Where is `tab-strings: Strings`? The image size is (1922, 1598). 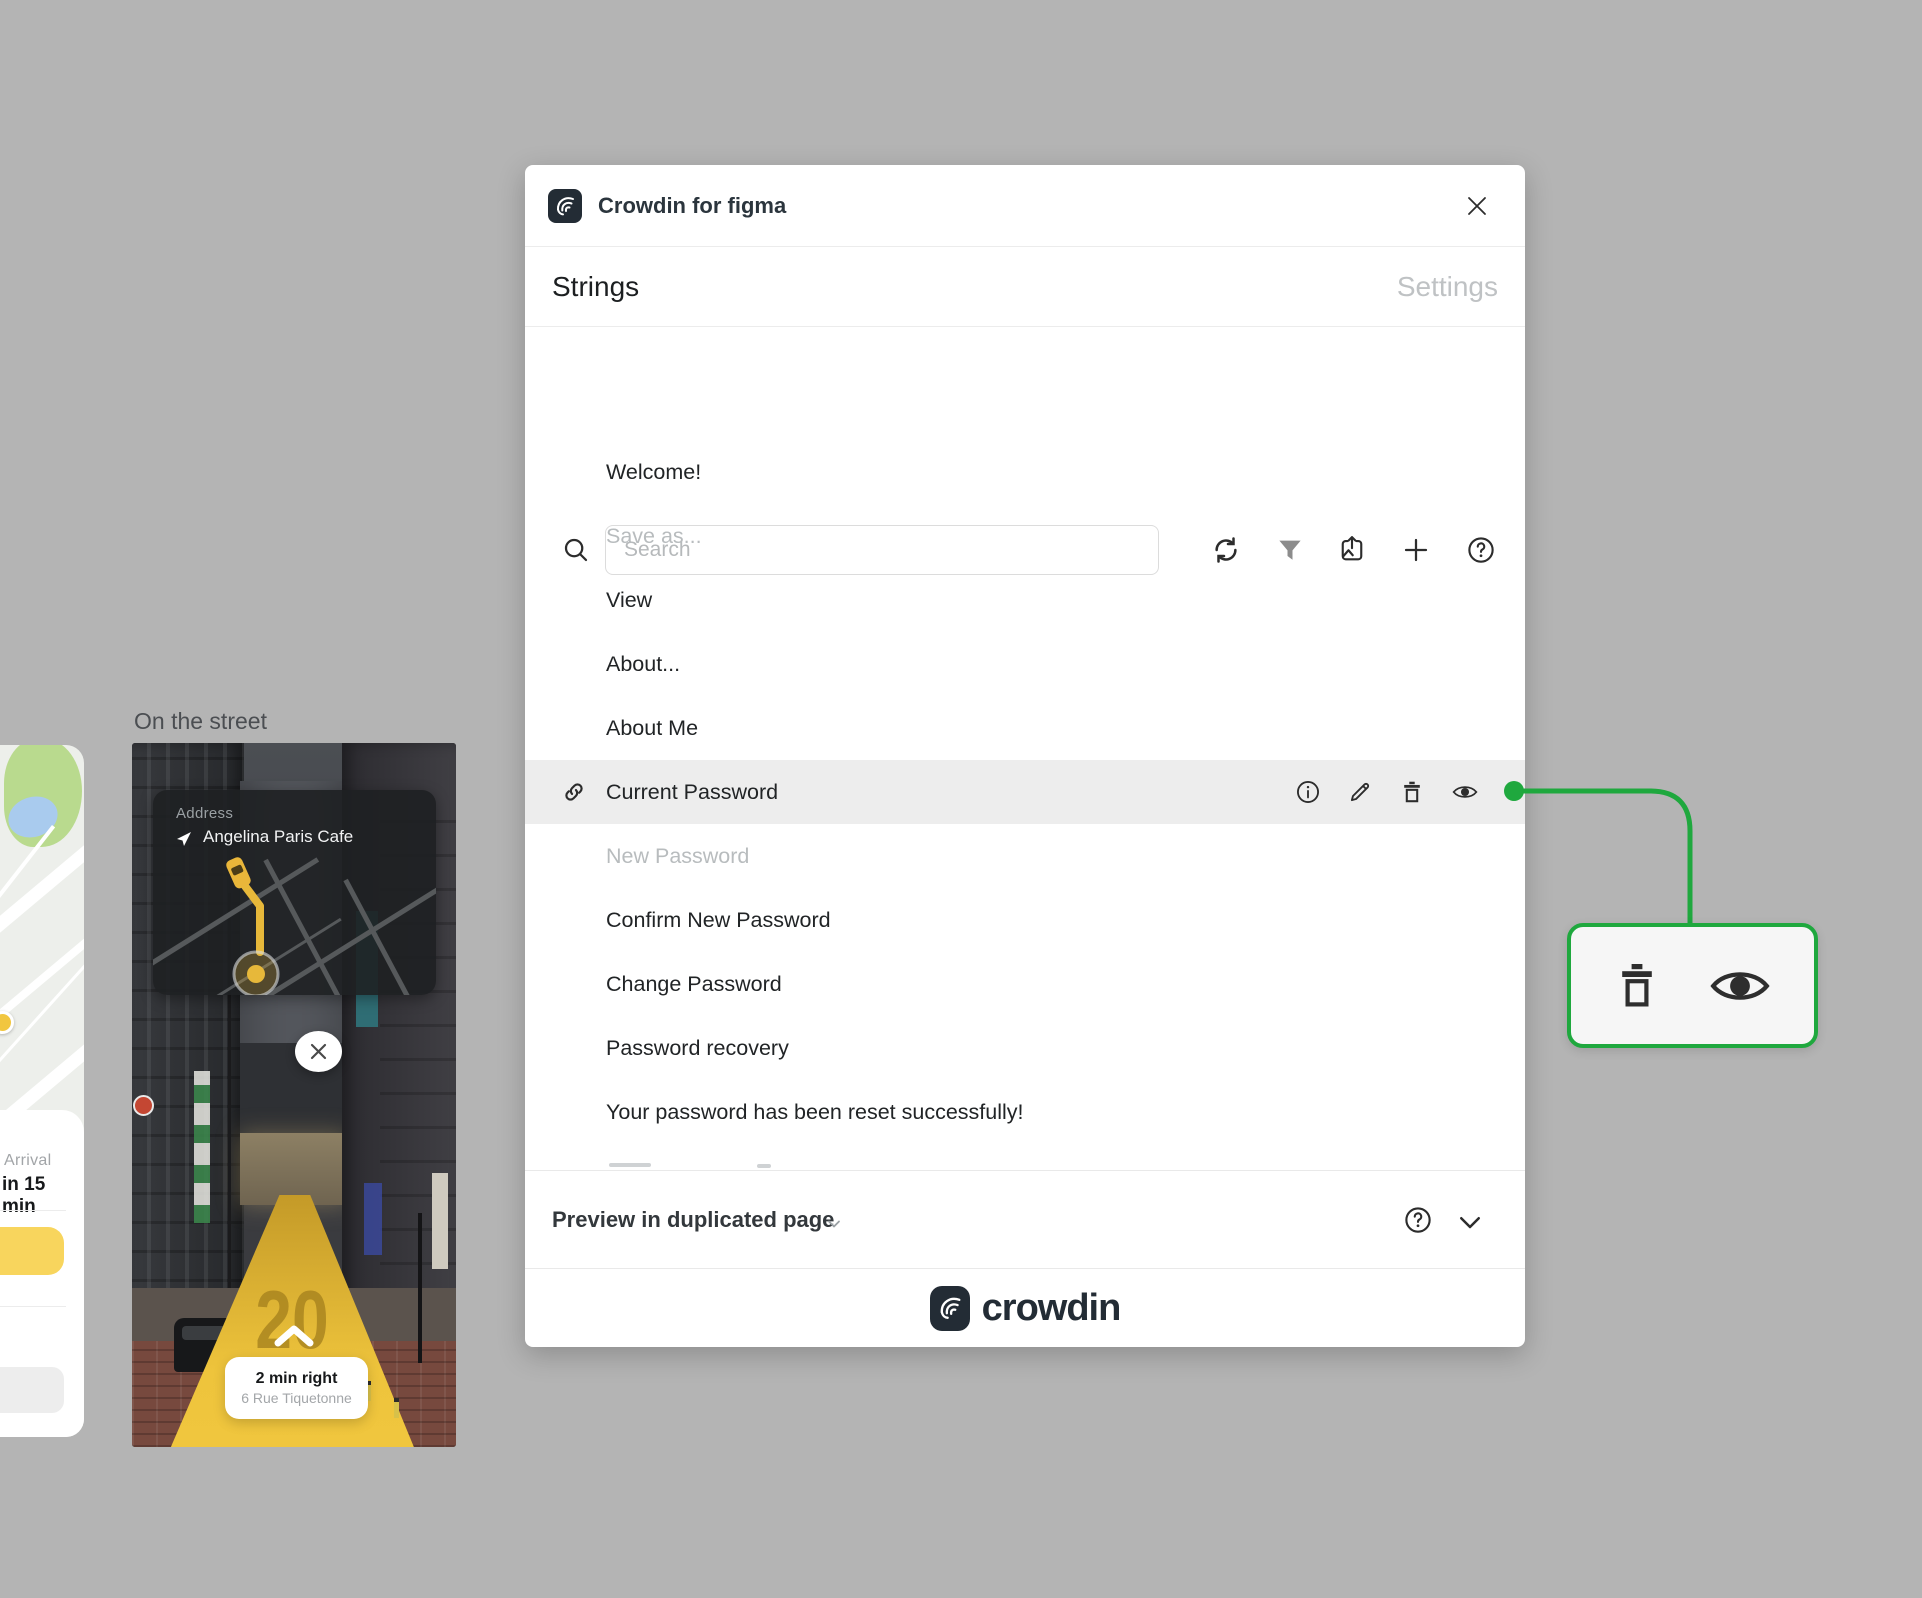
tab-strings: Strings is located at coordinates (595, 287).